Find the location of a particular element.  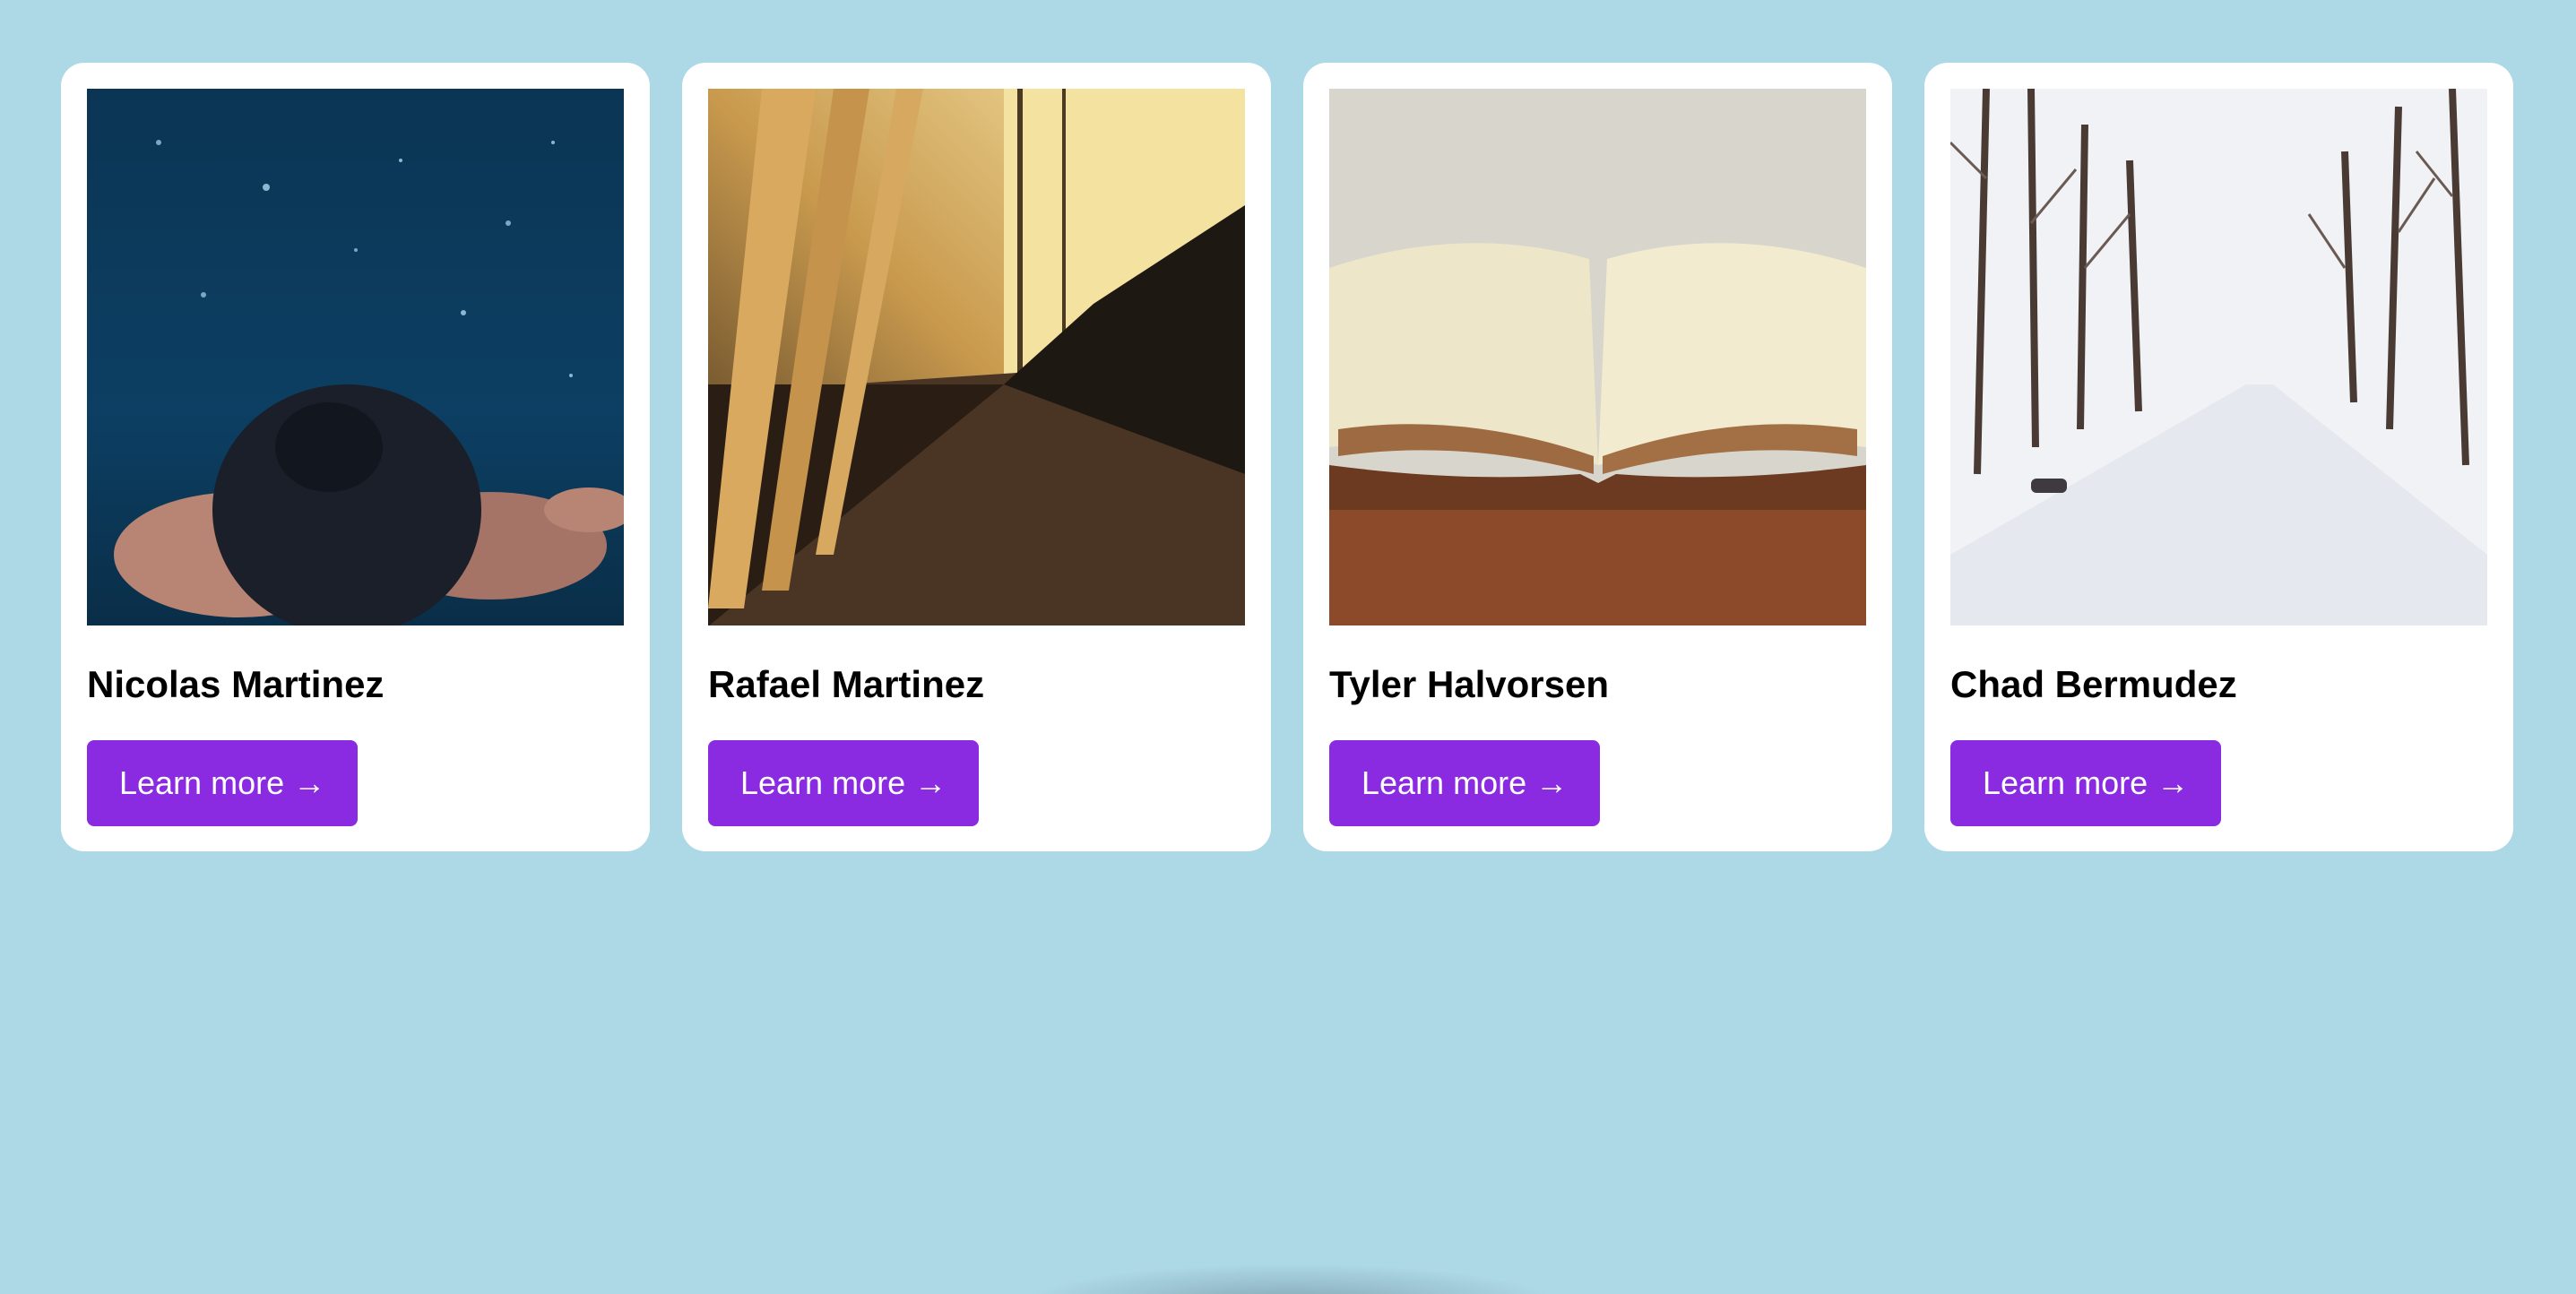

card-title: Tyler Halvorsen is located at coordinates (1469, 684).